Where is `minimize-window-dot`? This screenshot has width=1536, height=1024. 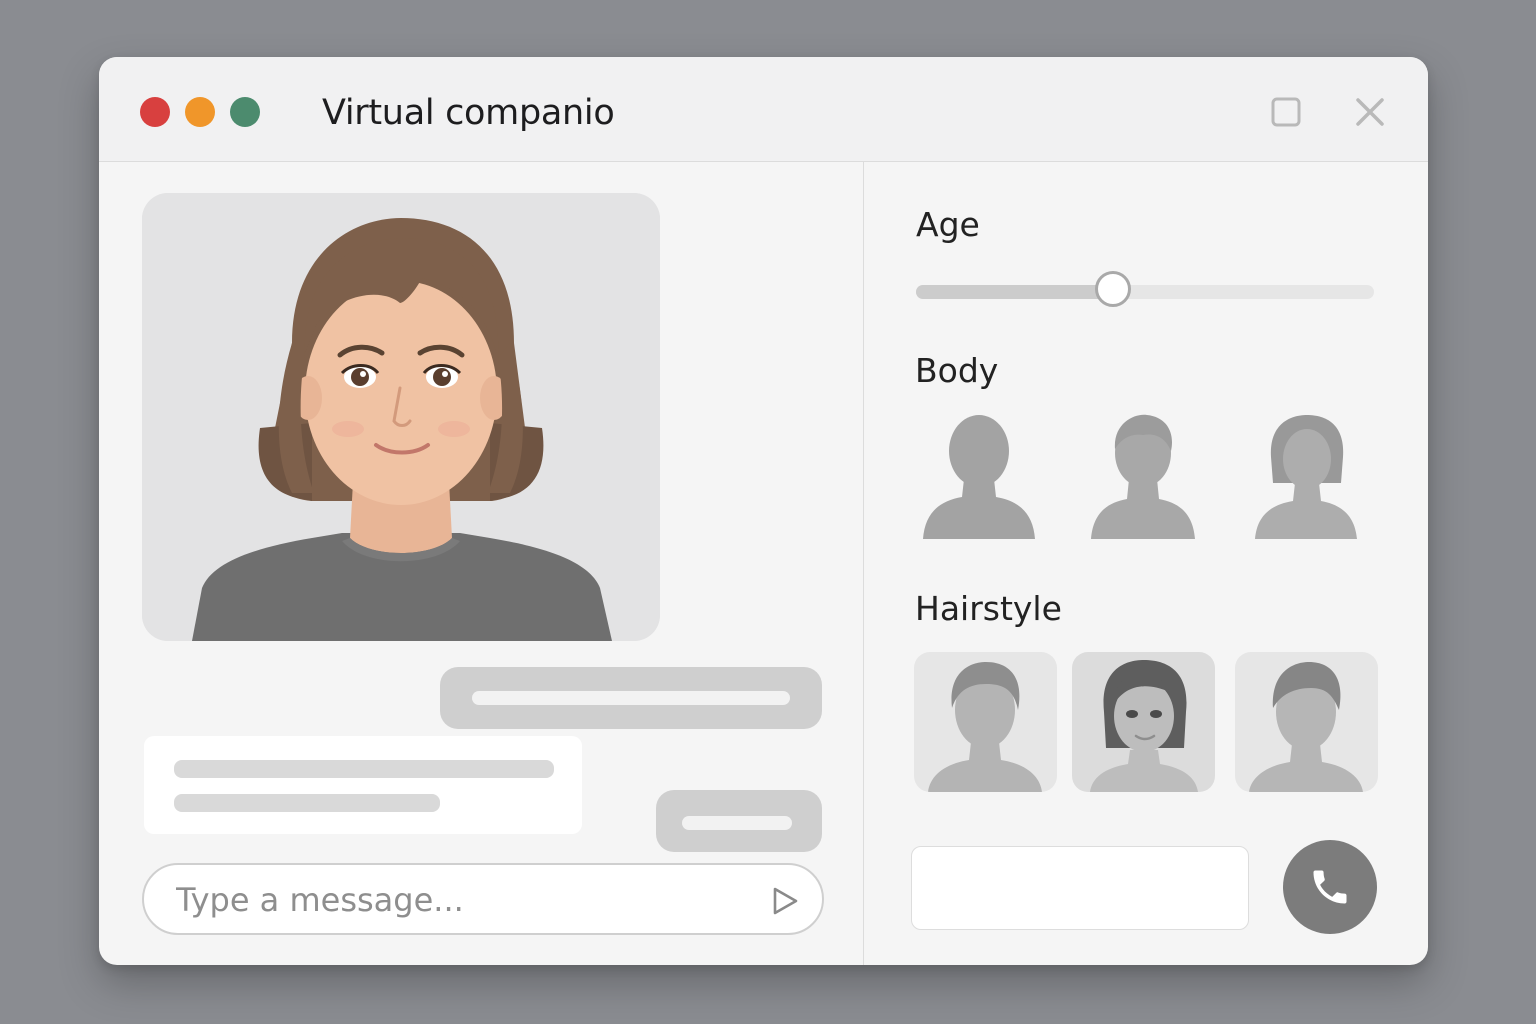
minimize-window-dot is located at coordinates (200, 112).